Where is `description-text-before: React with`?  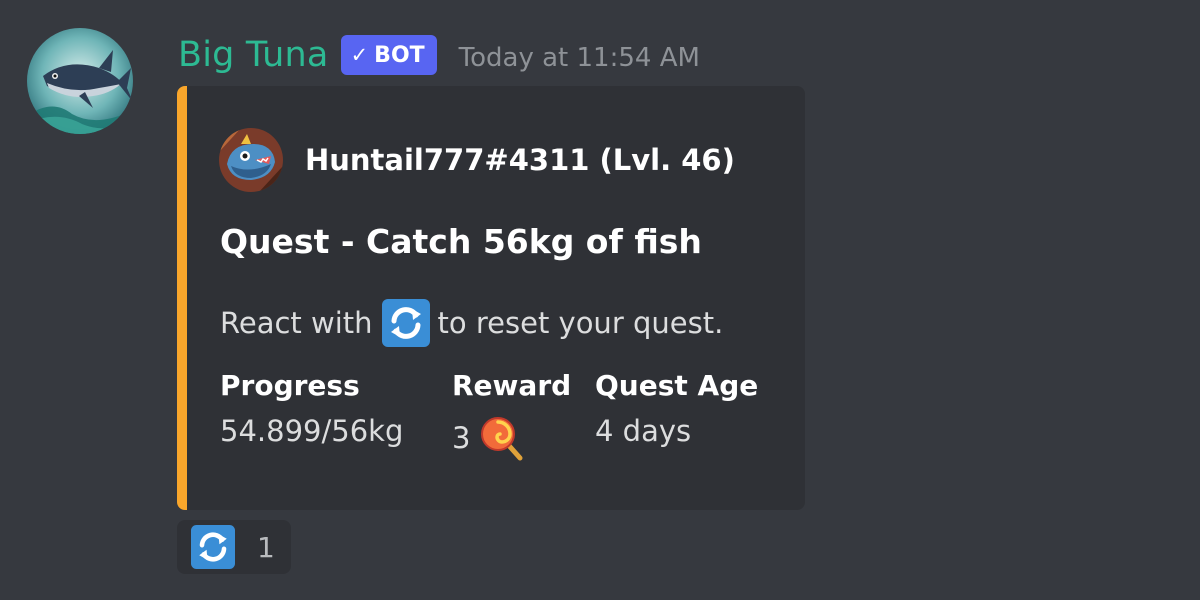 description-text-before: React with is located at coordinates (296, 323).